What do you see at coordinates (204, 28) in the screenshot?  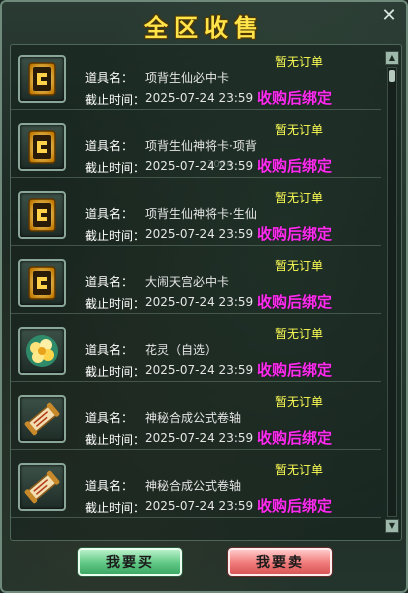 I see `window-title: 全区收售` at bounding box center [204, 28].